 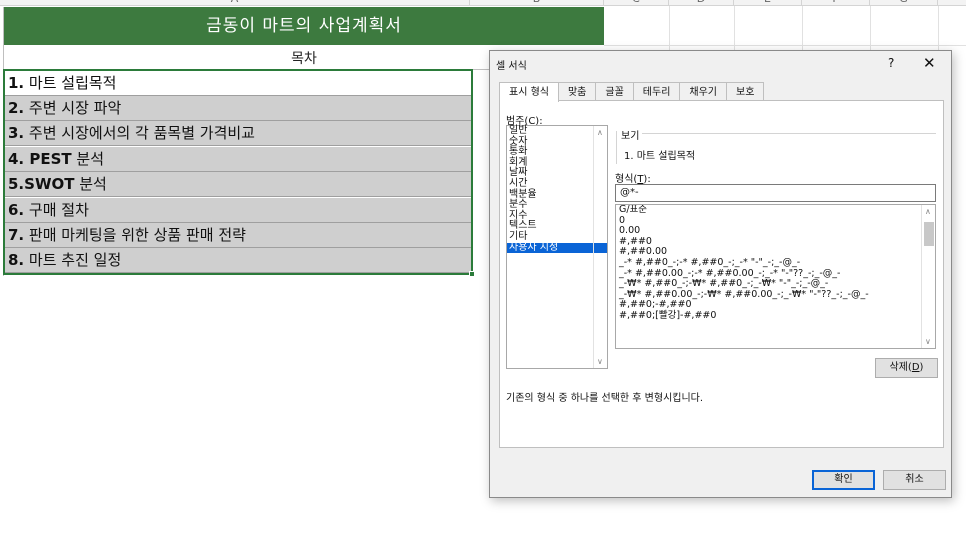 I want to click on delete-label-suffix: ), so click(x=921, y=367).